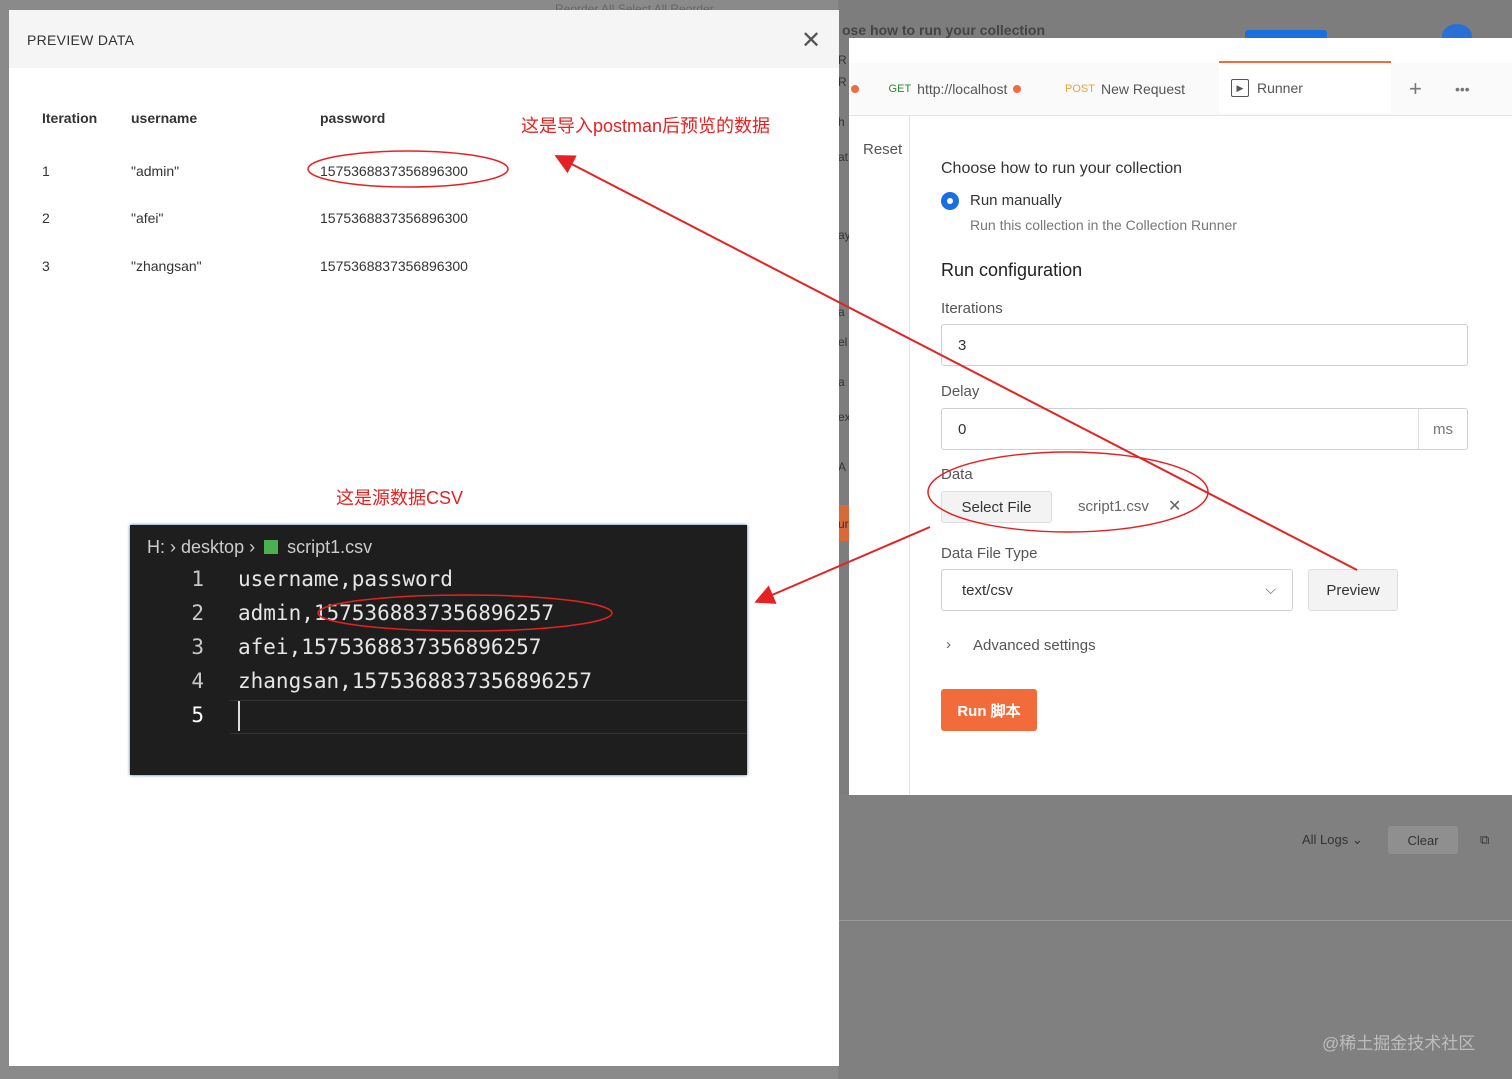  I want to click on watermark: @稀土掘金技术社区, so click(1399, 1043).